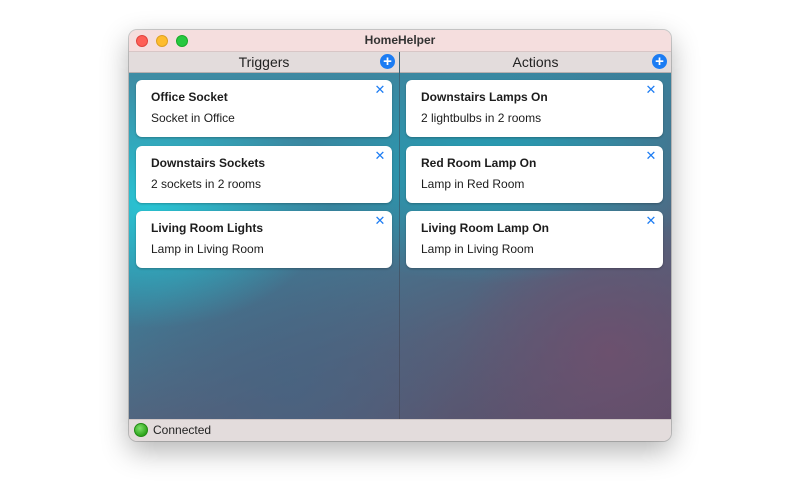 The image size is (800, 500). Describe the element at coordinates (484, 97) in the screenshot. I see `action-title: Downstairs Lamps On` at that location.